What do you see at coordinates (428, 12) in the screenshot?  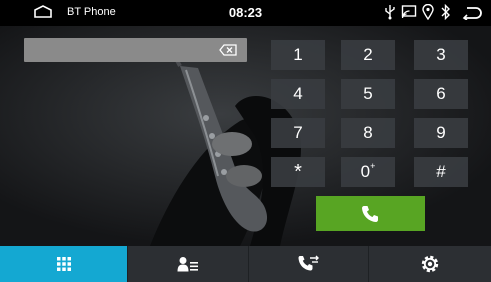 I see `location-icon` at bounding box center [428, 12].